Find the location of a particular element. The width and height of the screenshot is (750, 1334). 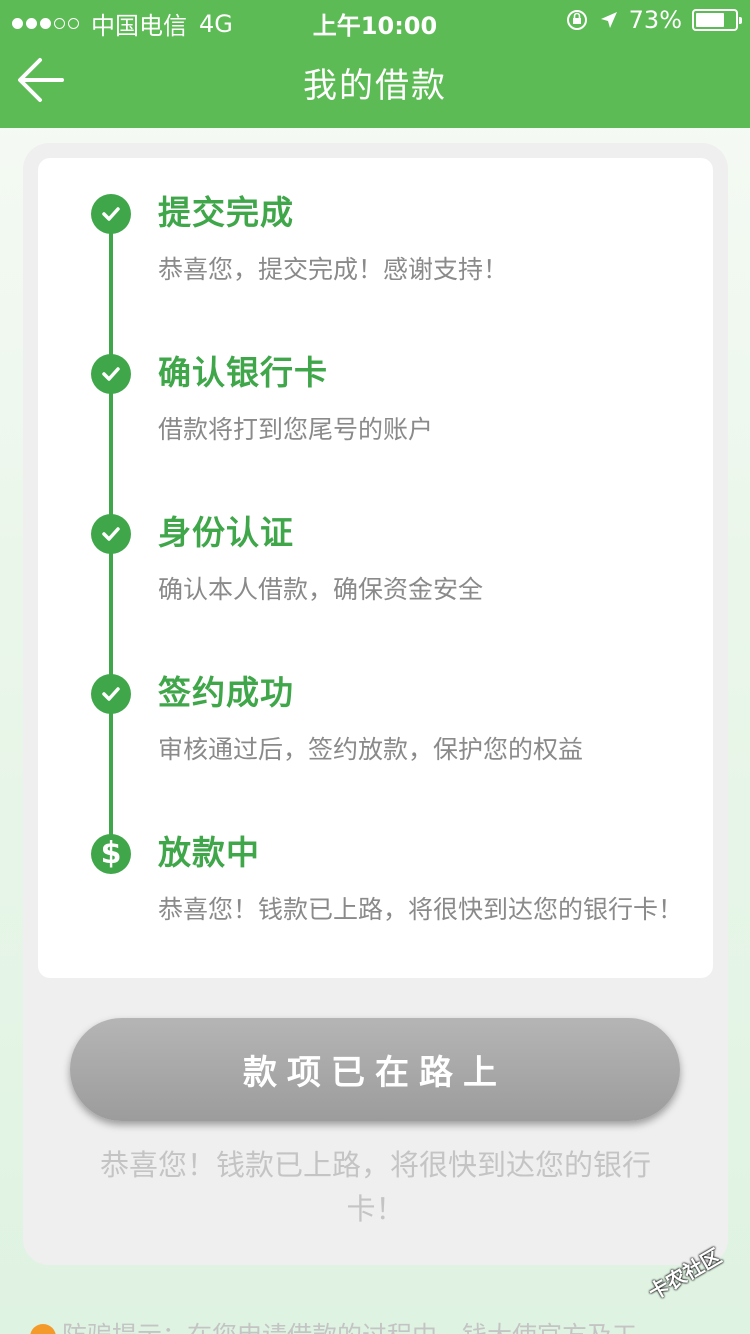

step-title: 提交完成 is located at coordinates (226, 212).